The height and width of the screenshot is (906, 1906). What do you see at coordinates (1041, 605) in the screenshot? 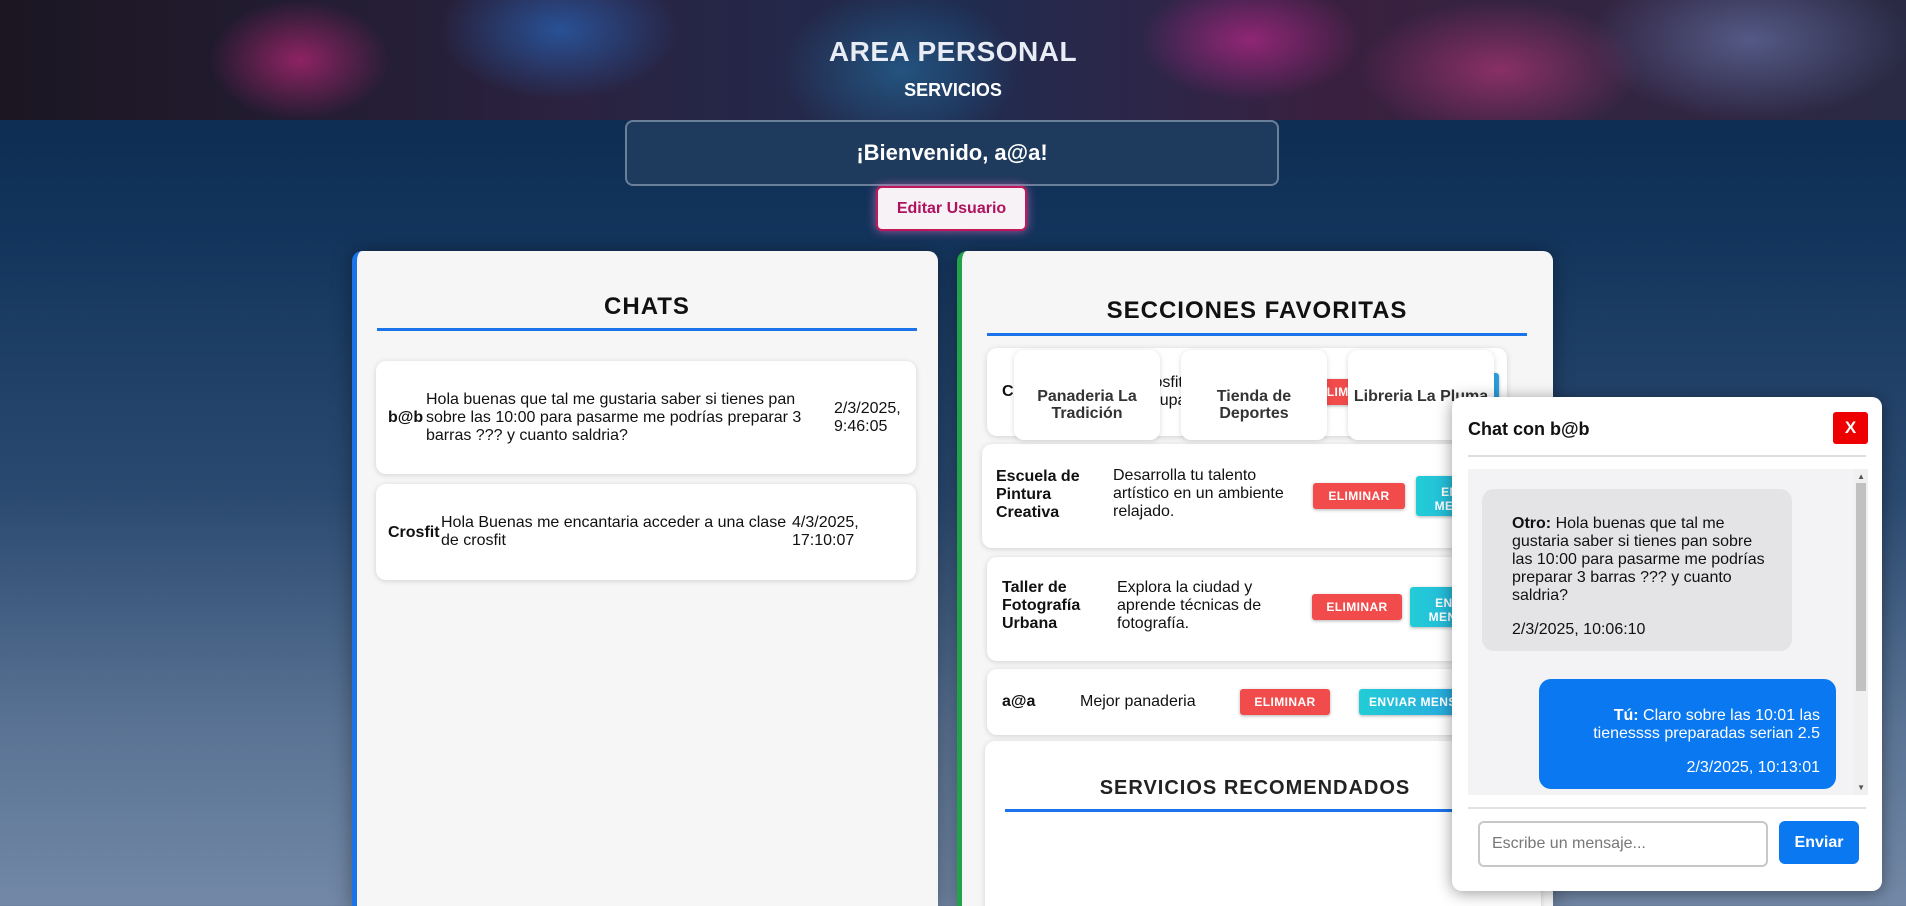
I see `favorite-name: Taller de Fotografía Urbana` at bounding box center [1041, 605].